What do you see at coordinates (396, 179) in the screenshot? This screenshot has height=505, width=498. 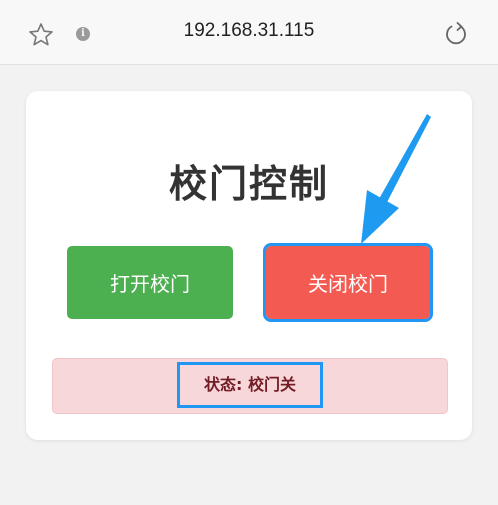 I see `pointer-arrow-icon` at bounding box center [396, 179].